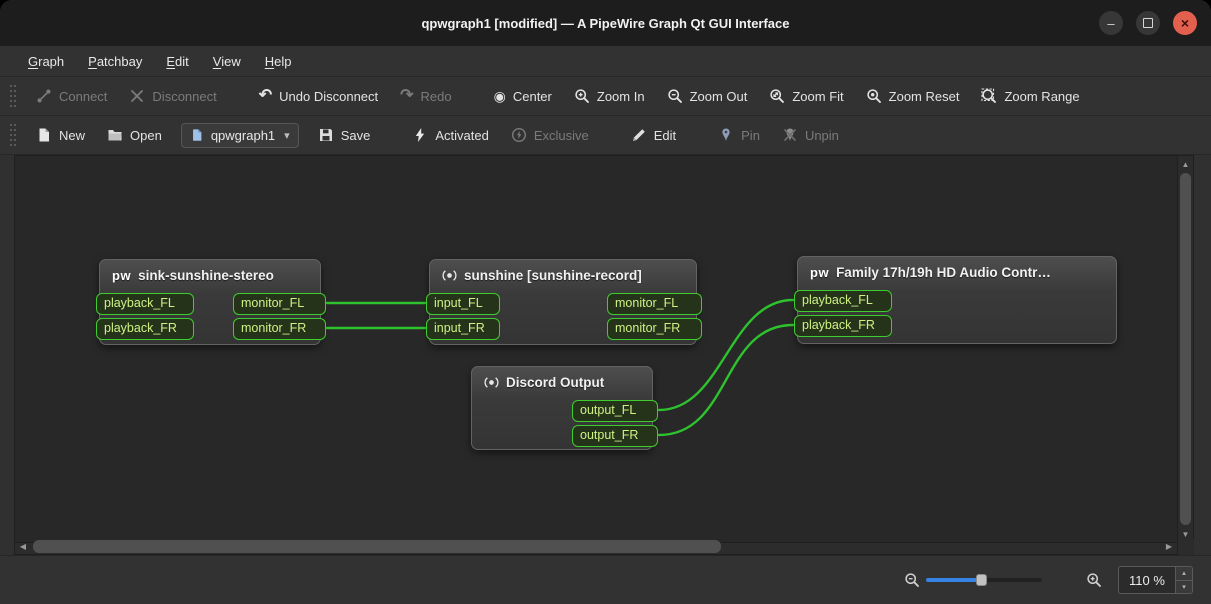  I want to click on menu-patchbay: Patchbay, so click(115, 61).